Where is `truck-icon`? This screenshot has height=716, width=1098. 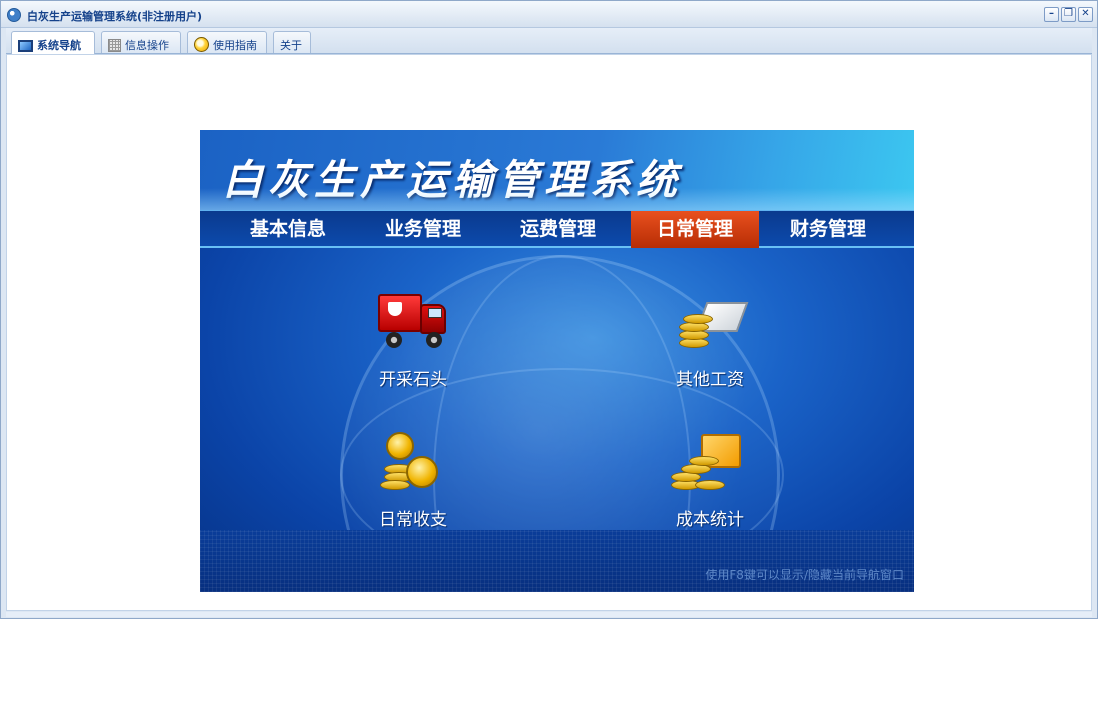
truck-icon is located at coordinates (413, 323).